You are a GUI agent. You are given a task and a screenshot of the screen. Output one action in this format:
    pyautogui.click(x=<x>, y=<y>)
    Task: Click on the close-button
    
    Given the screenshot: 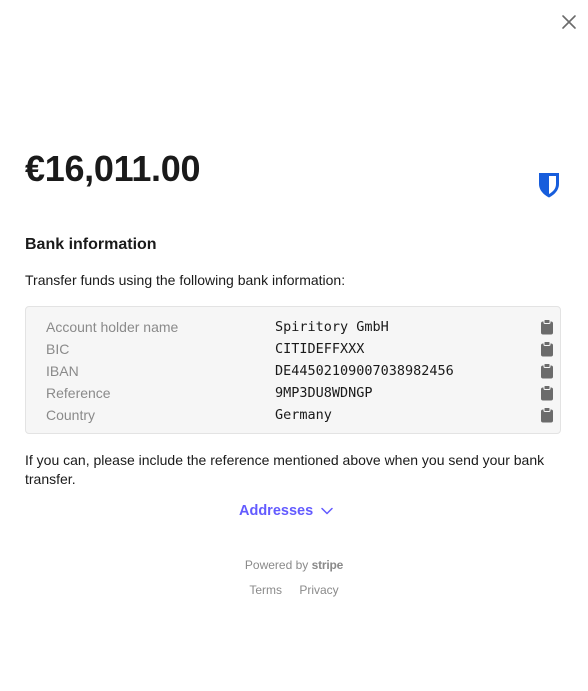 What is the action you would take?
    pyautogui.click(x=569, y=22)
    